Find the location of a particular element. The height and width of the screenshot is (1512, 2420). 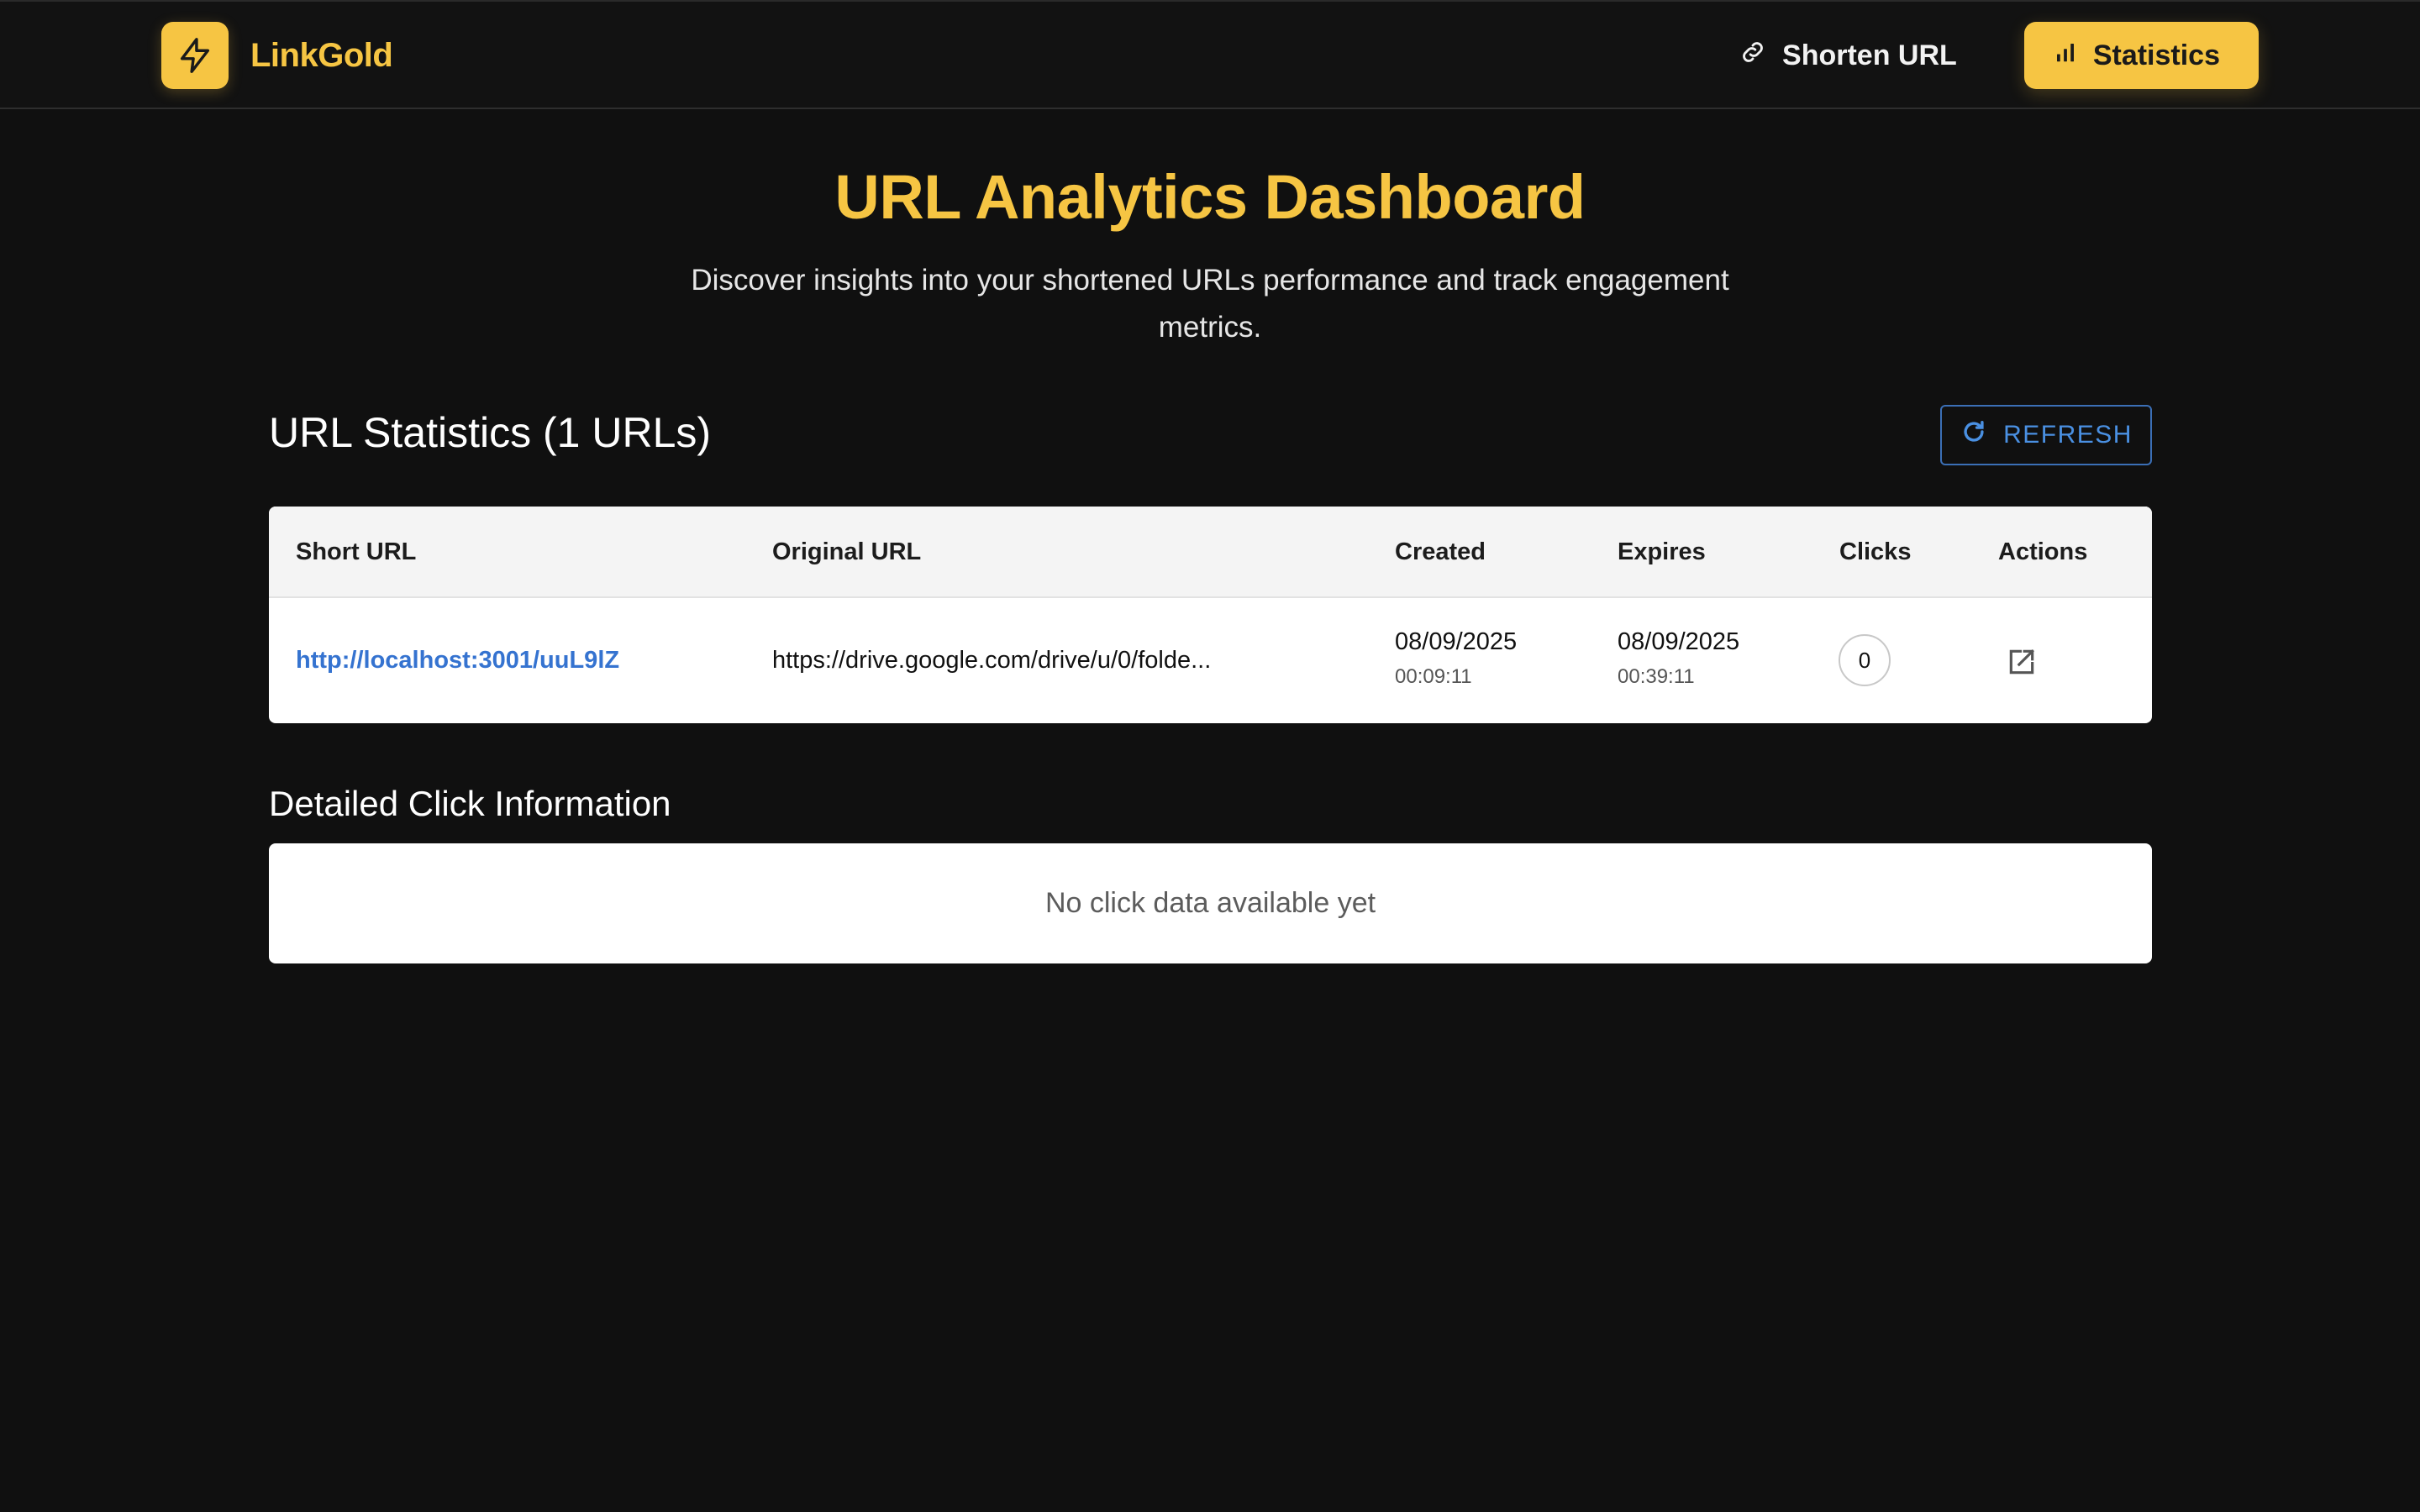

clicks-count: 0 is located at coordinates (1864, 660).